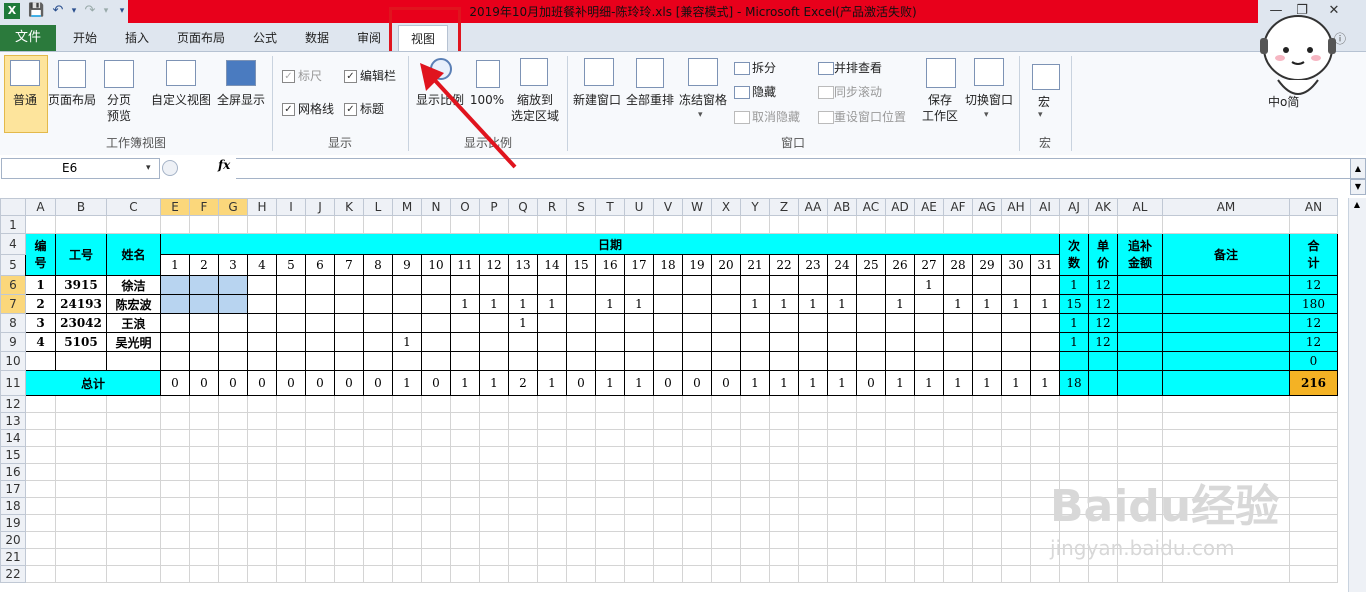  Describe the element at coordinates (1074, 285) in the screenshot. I see `cell-count: 1` at that location.